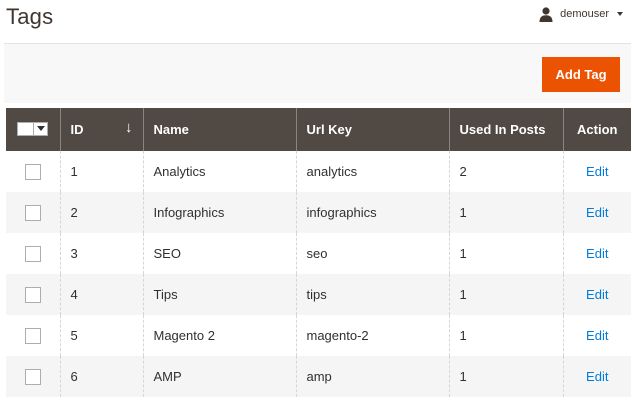 The width and height of the screenshot is (635, 400). I want to click on user-icon, so click(546, 14).